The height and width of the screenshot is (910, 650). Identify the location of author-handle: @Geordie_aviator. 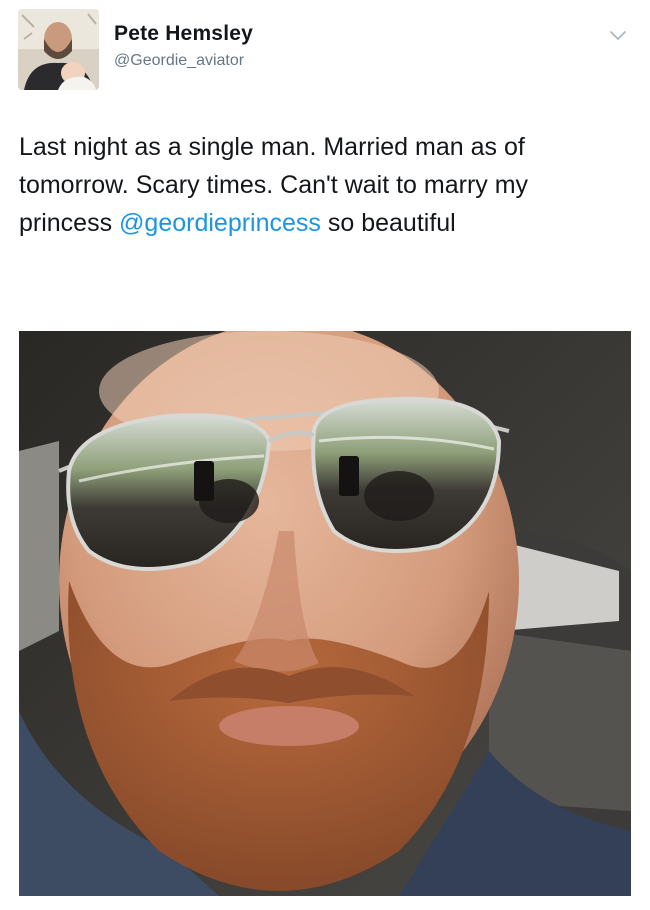
(179, 61).